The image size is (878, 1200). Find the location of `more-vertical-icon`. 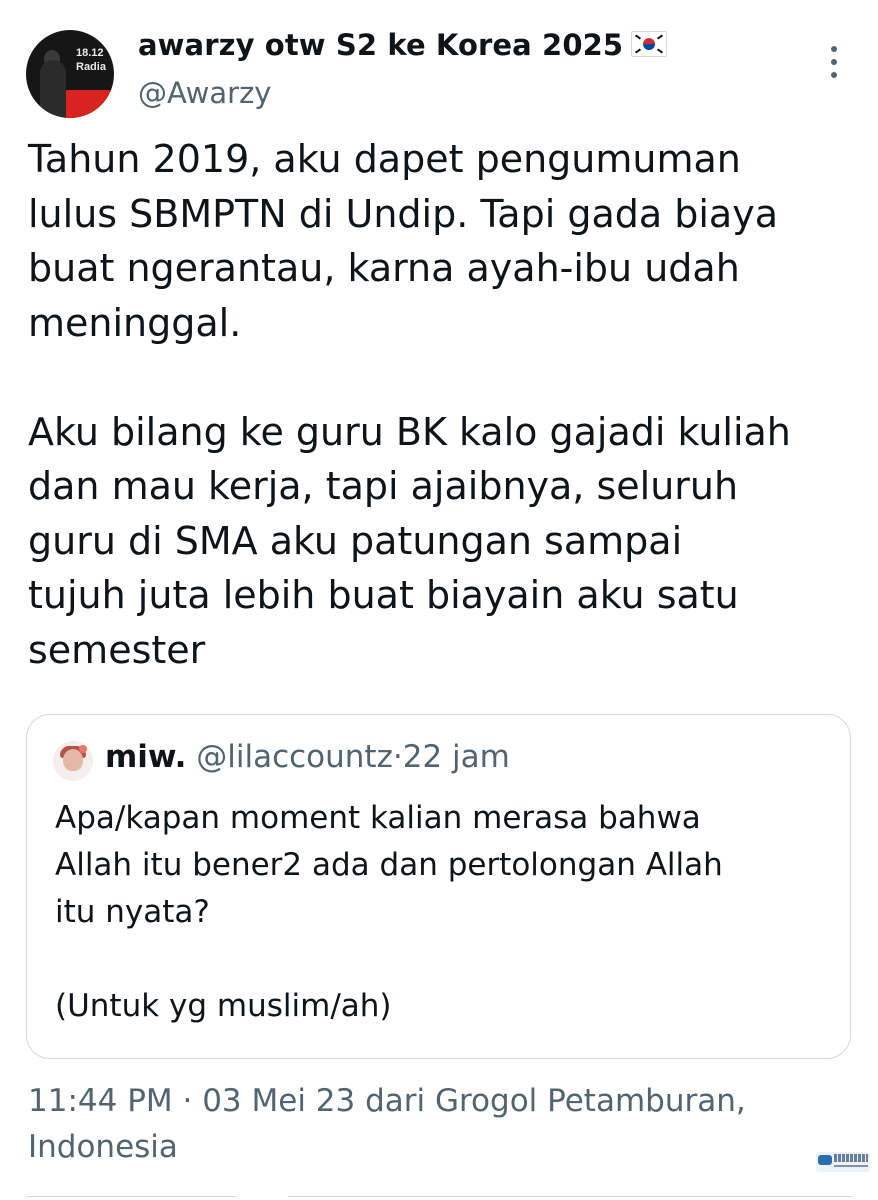

more-vertical-icon is located at coordinates (834, 62).